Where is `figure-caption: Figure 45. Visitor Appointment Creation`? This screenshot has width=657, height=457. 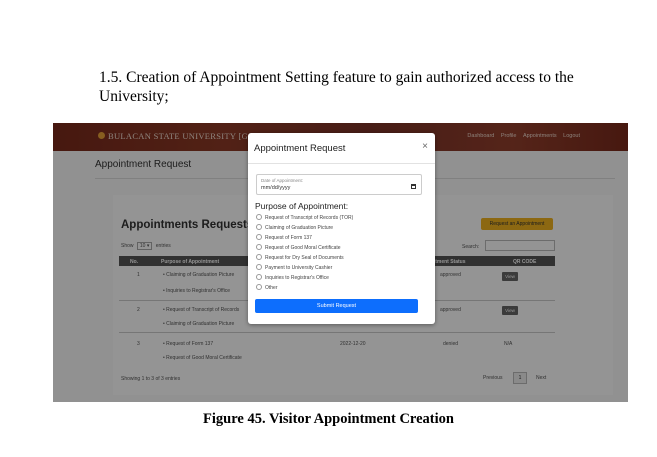
figure-caption: Figure 45. Visitor Appointment Creation is located at coordinates (328, 419).